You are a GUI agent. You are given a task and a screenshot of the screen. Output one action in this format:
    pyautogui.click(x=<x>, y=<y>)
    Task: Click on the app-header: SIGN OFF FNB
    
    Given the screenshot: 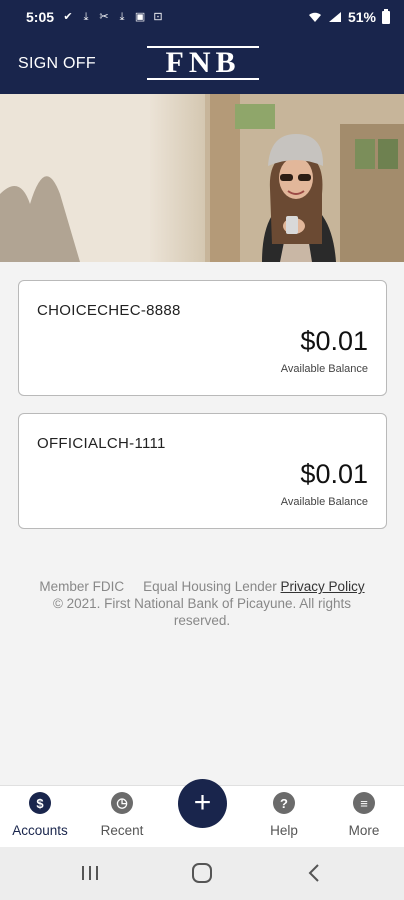 What is the action you would take?
    pyautogui.click(x=202, y=64)
    